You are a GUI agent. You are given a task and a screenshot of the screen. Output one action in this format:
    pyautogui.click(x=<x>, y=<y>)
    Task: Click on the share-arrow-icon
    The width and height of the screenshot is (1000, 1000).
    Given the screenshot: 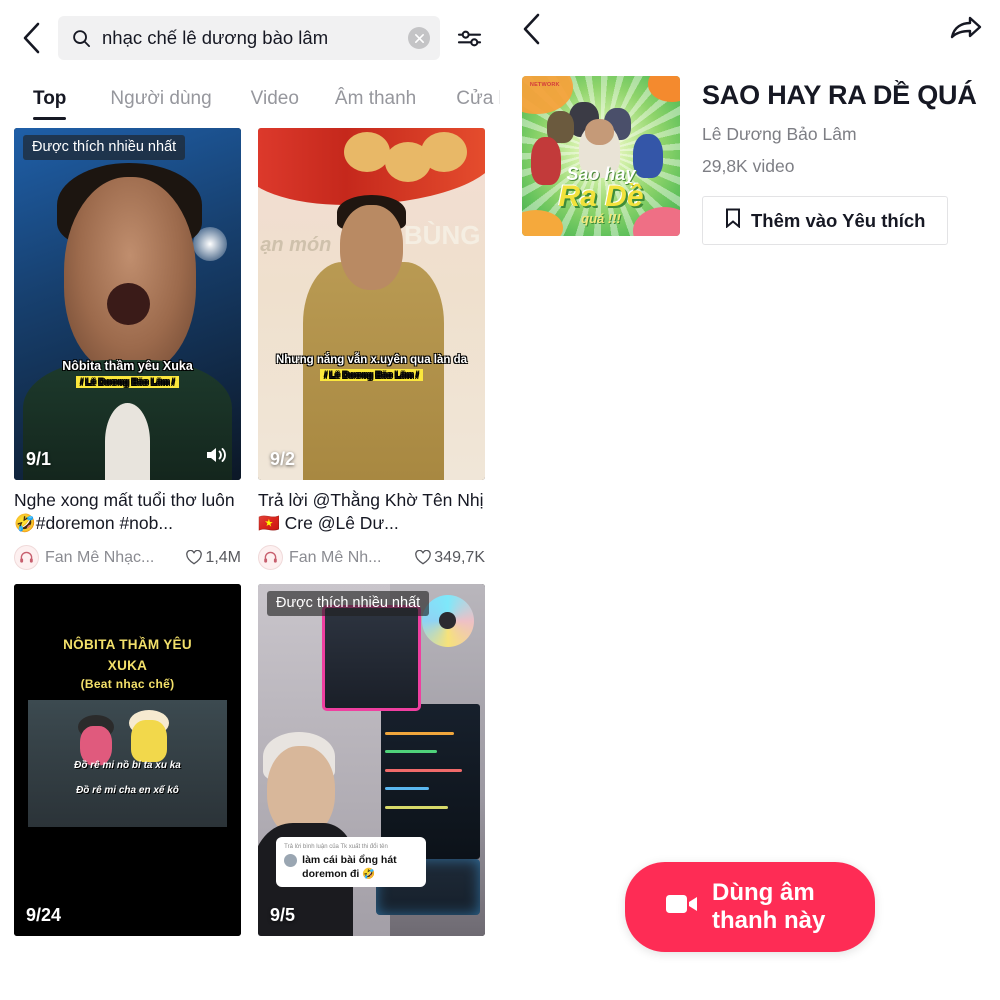 What is the action you would take?
    pyautogui.click(x=966, y=31)
    